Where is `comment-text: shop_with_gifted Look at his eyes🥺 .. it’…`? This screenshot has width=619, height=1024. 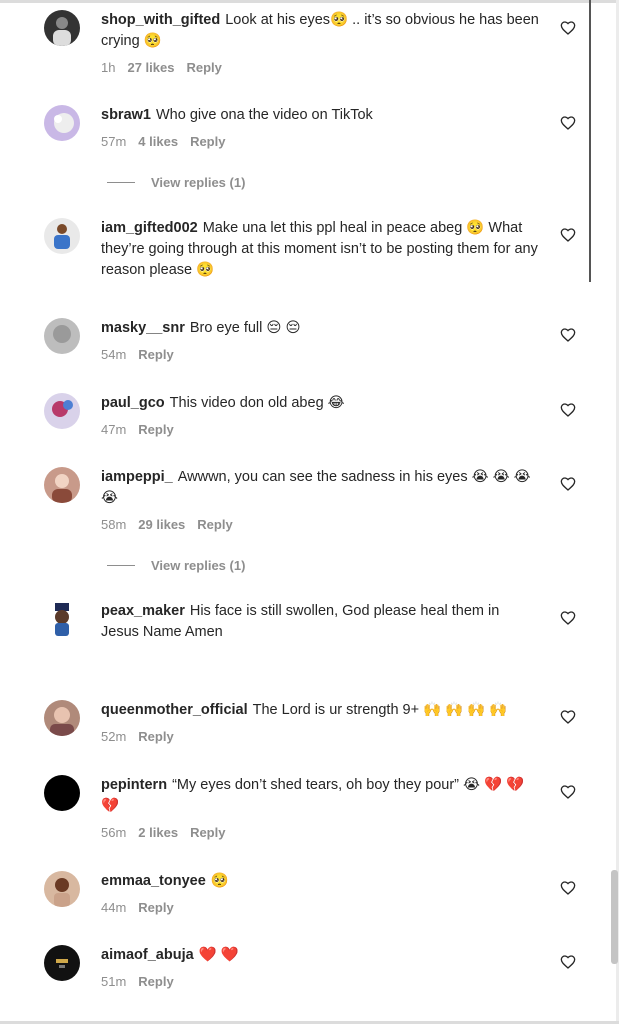 comment-text: shop_with_gifted Look at his eyes🥺 .. it’… is located at coordinates (321, 31).